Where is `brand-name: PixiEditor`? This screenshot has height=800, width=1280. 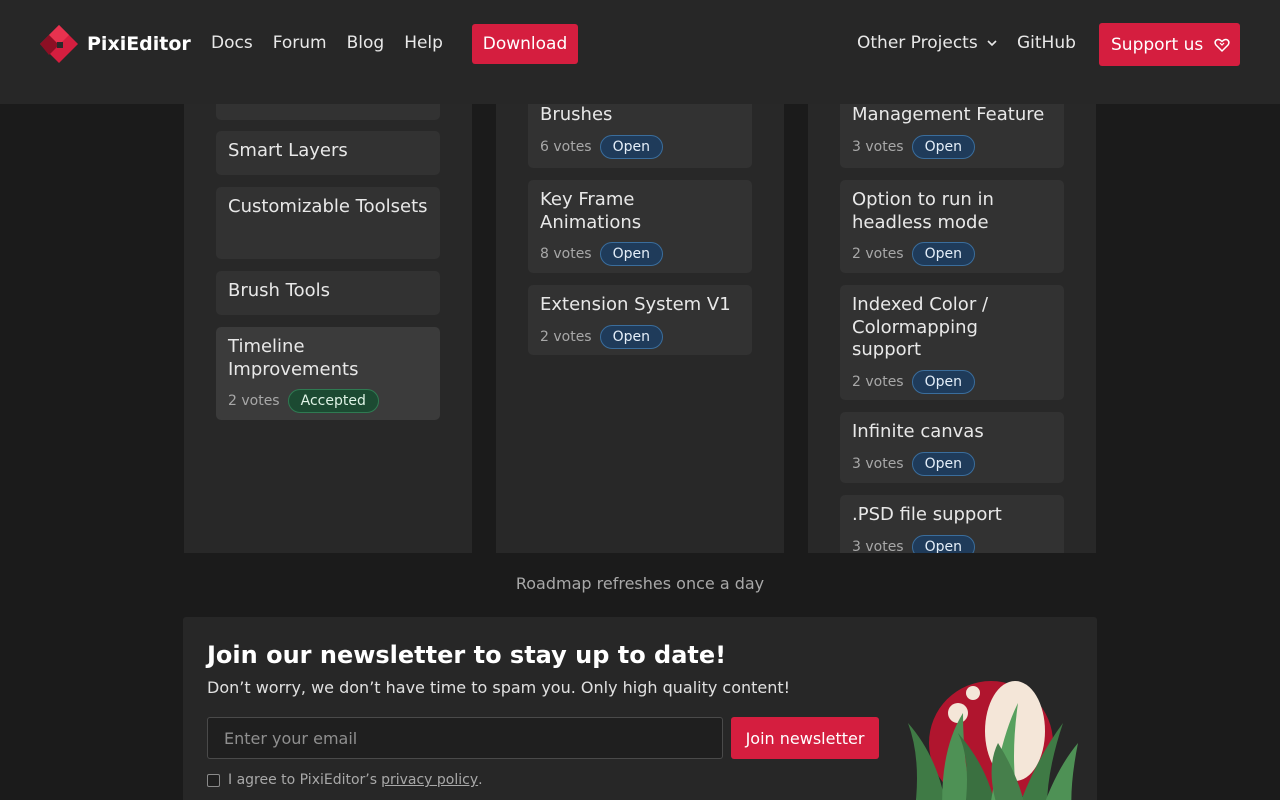 brand-name: PixiEditor is located at coordinates (139, 44).